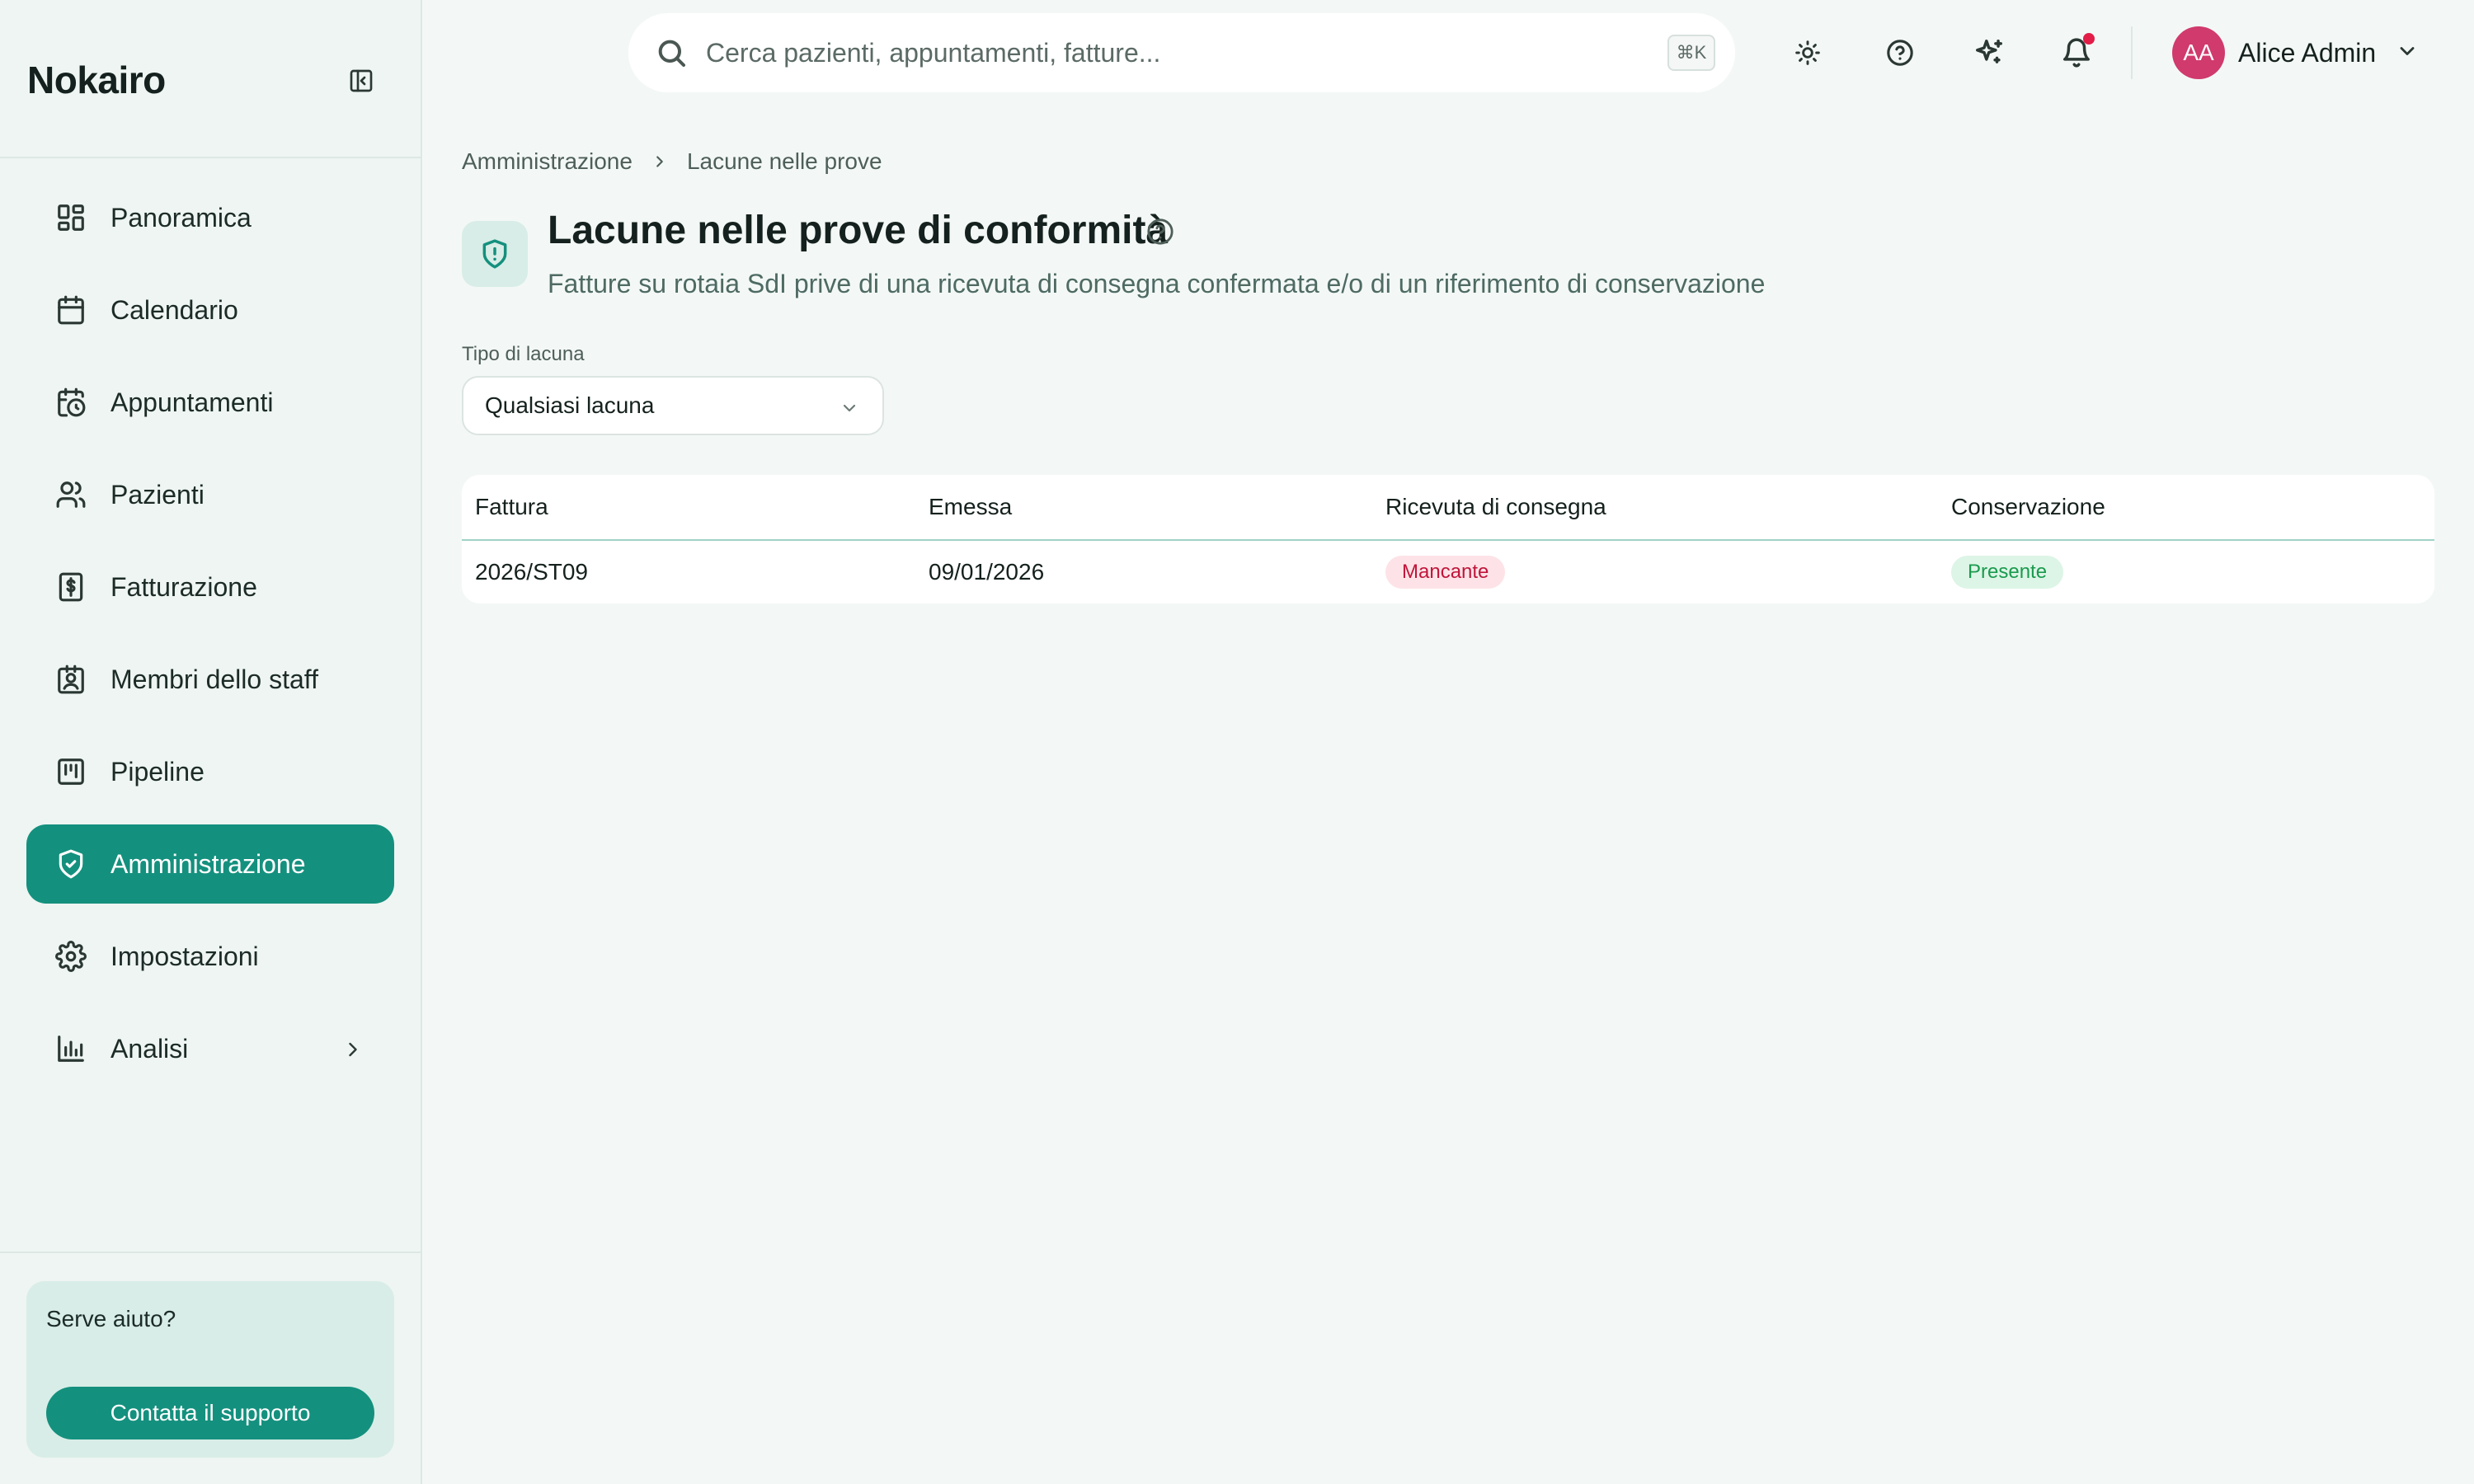 The width and height of the screenshot is (2474, 1484). What do you see at coordinates (185, 956) in the screenshot?
I see `sidebar-item-label: Impostazioni` at bounding box center [185, 956].